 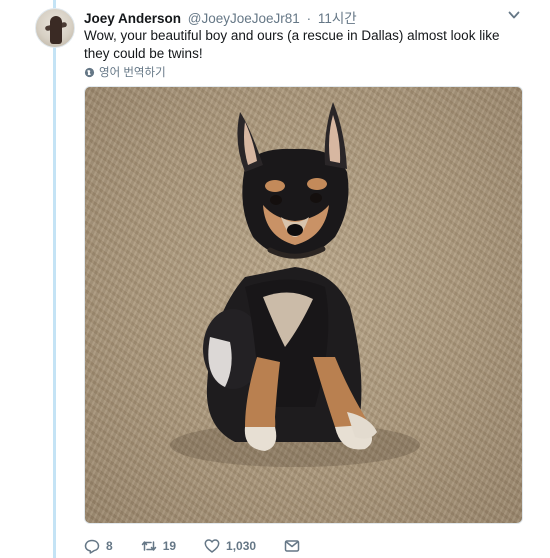 I want to click on translate-link: 영어 번역하기, so click(x=125, y=72).